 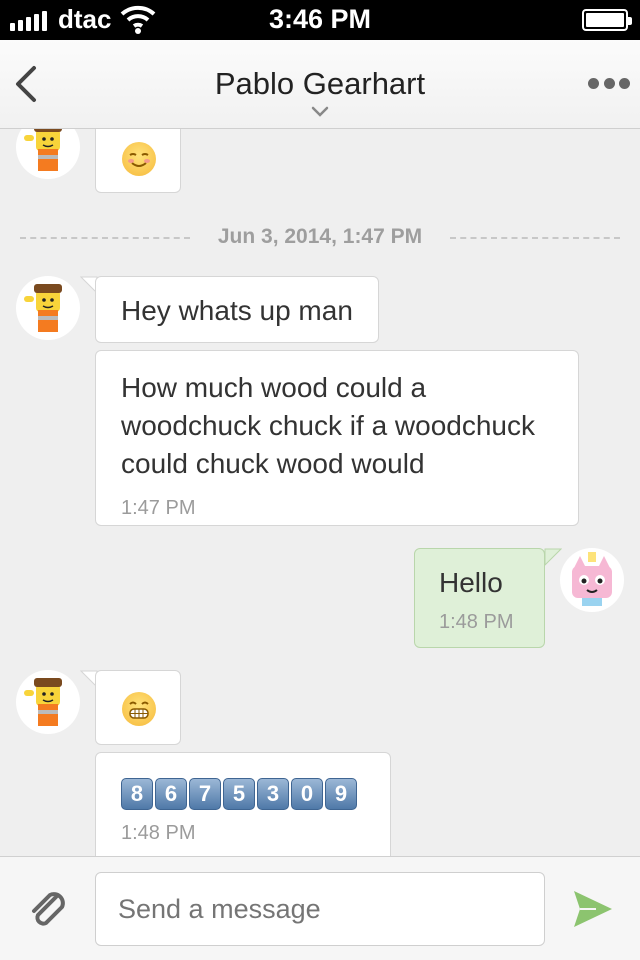 I want to click on composer-bar, so click(x=320, y=908).